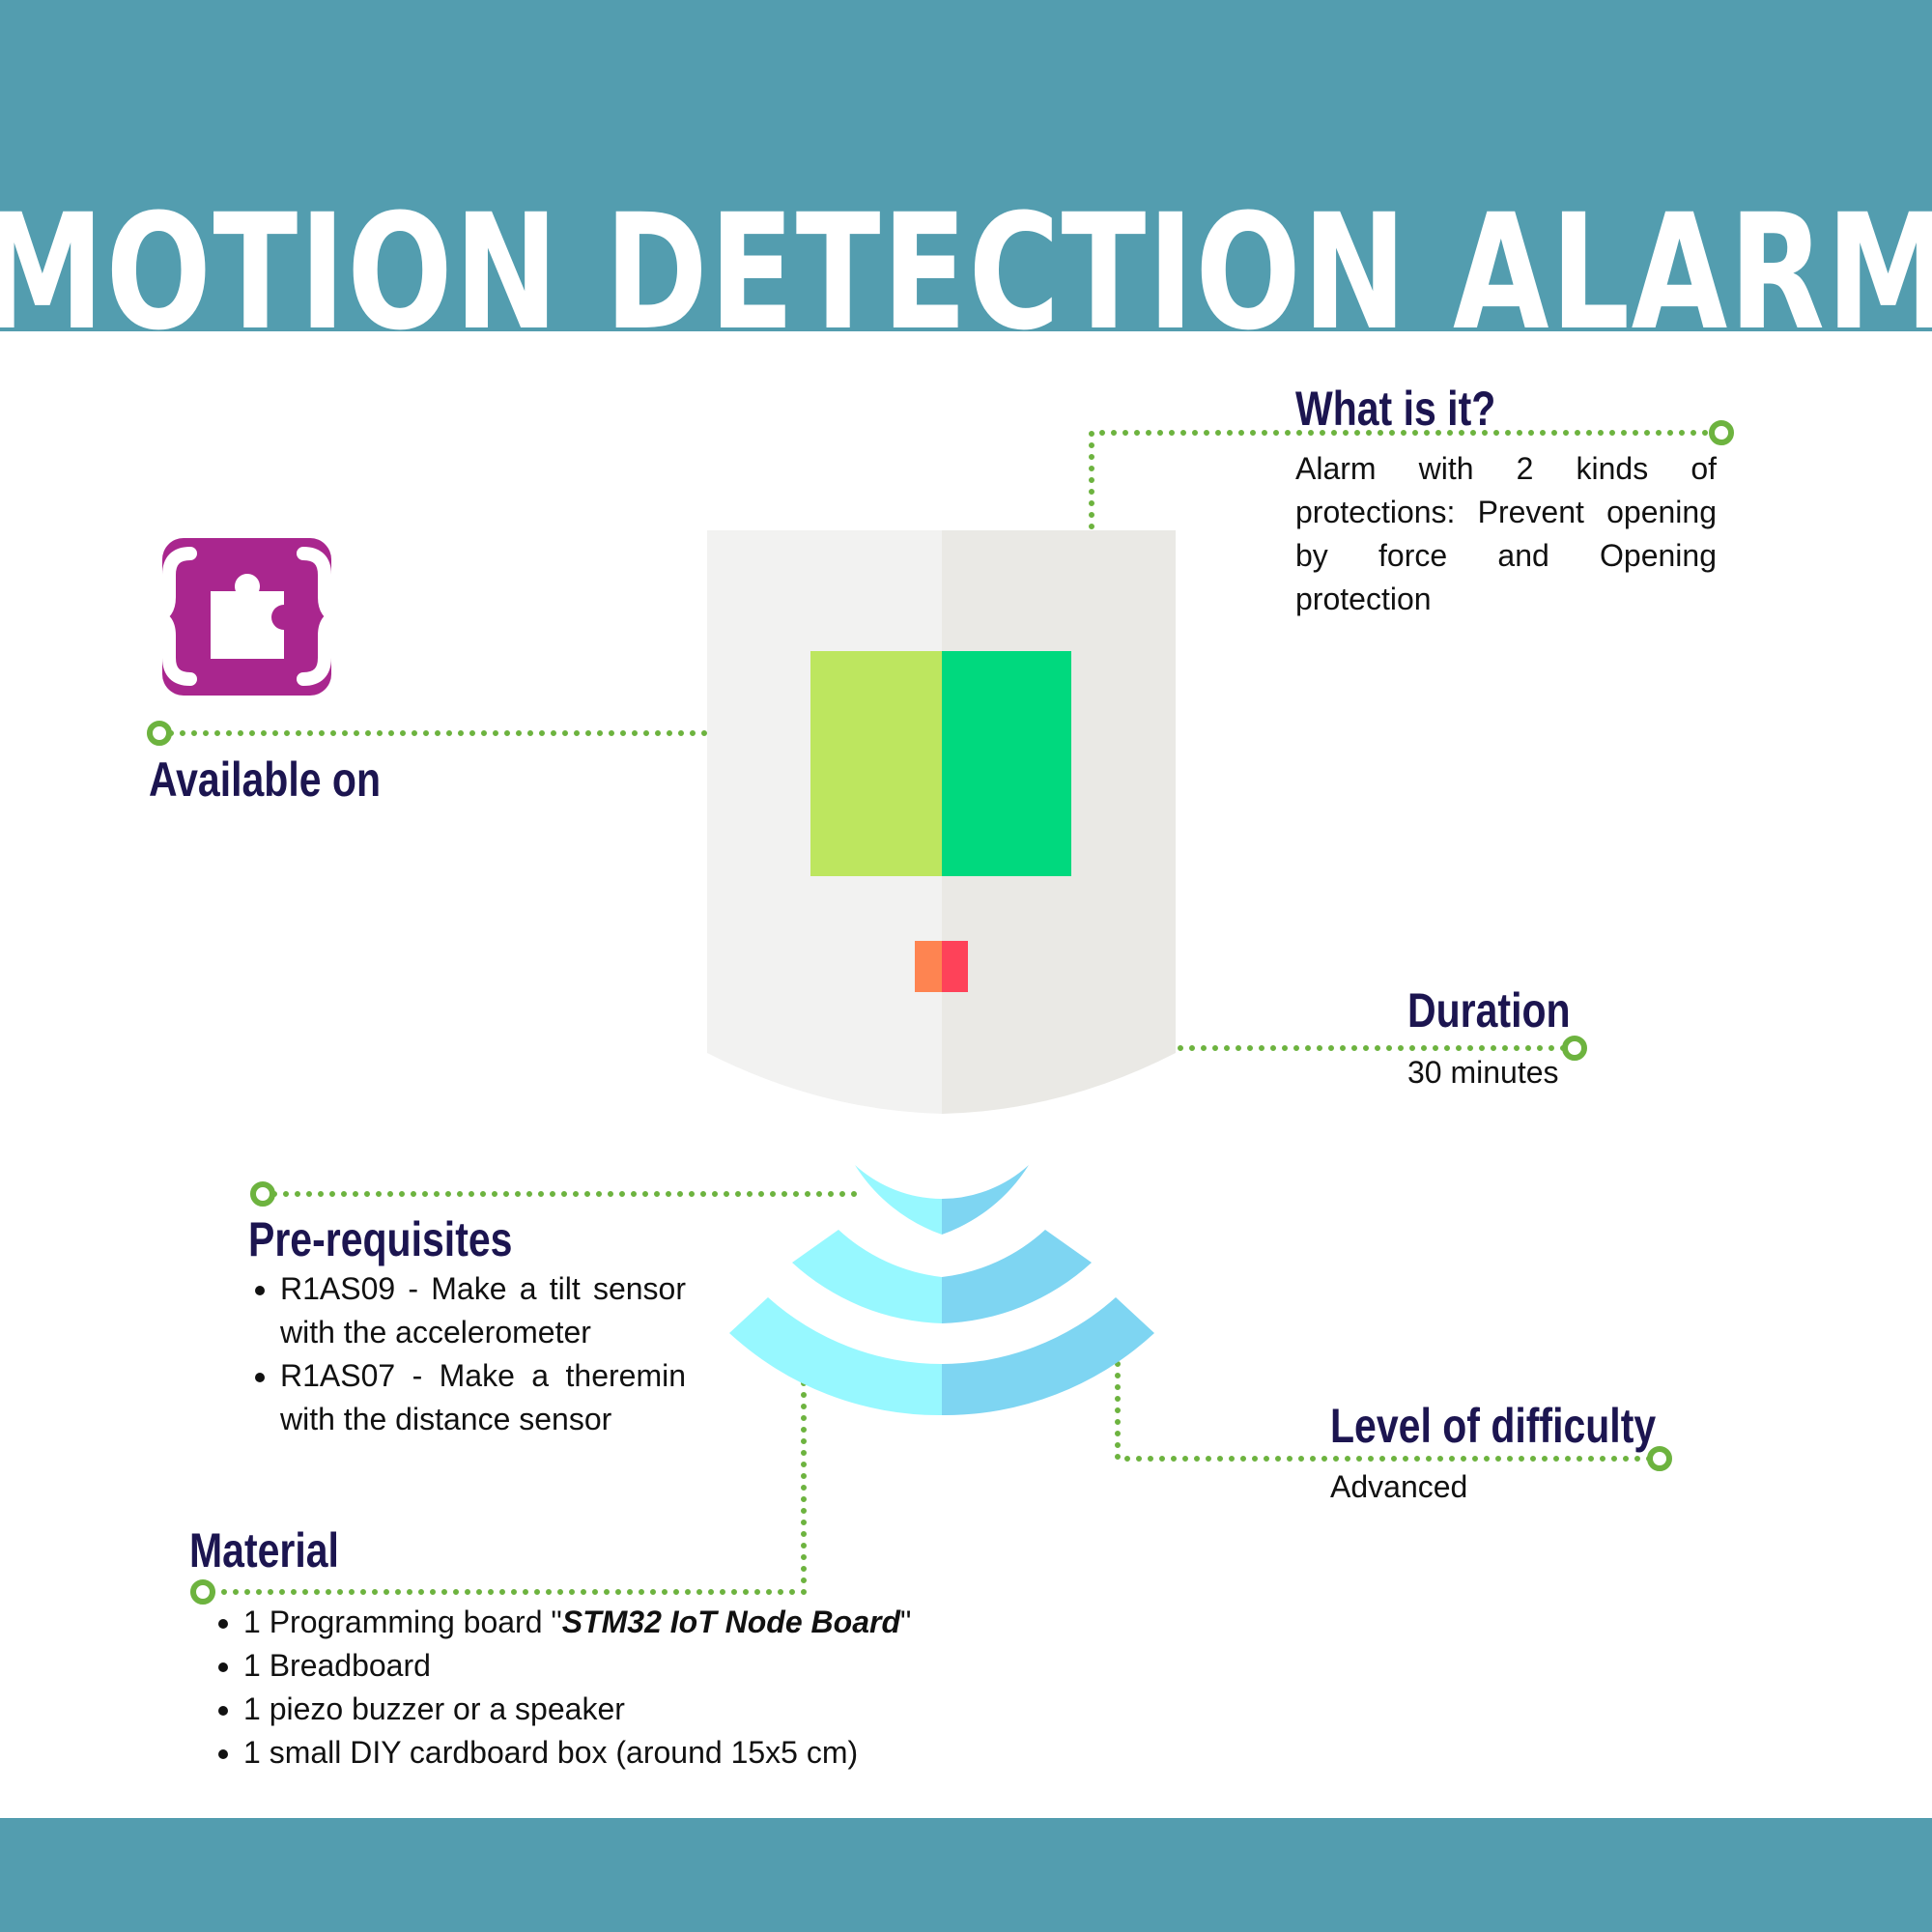 The image size is (1932, 1932). I want to click on device-screen-right, so click(1006, 763).